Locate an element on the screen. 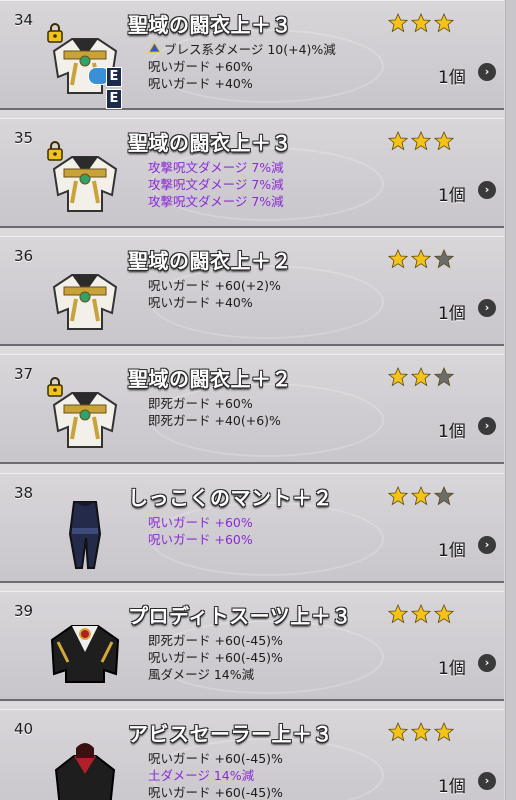 The image size is (516, 800). item-number: 37 is located at coordinates (24, 374).